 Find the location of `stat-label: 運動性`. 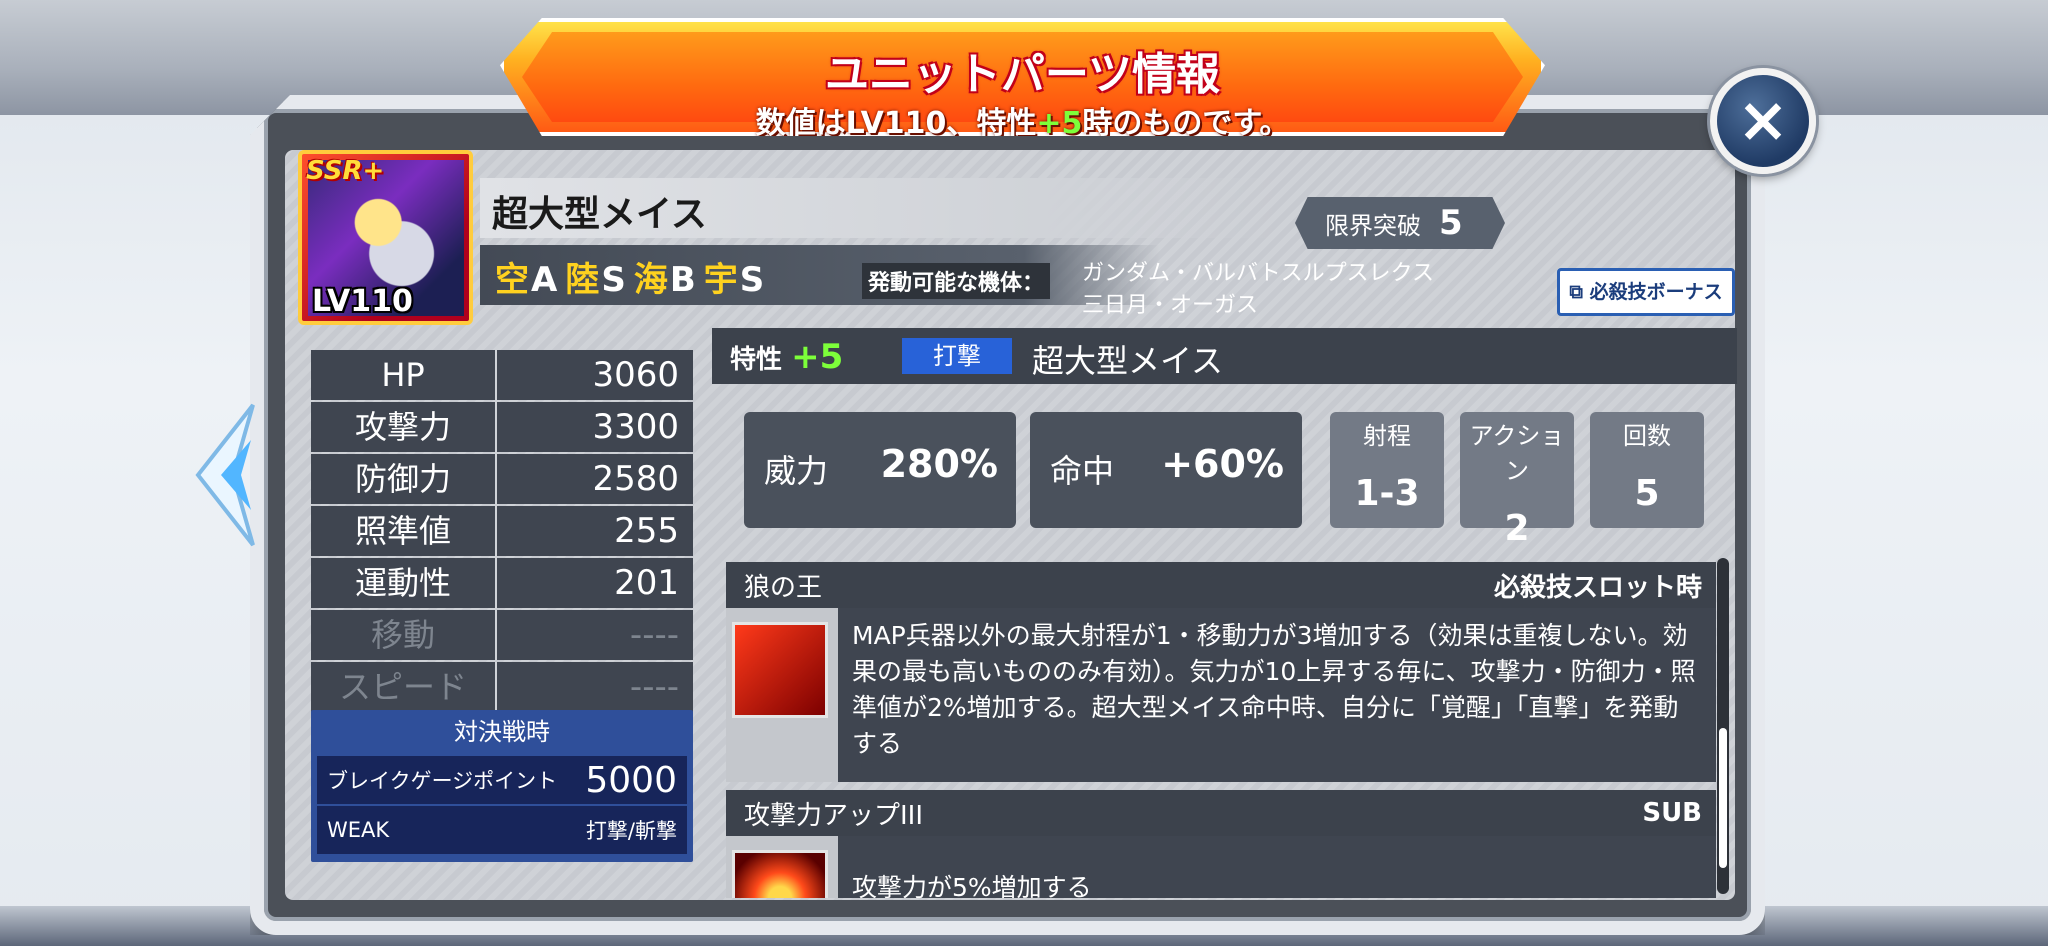

stat-label: 運動性 is located at coordinates (404, 583).